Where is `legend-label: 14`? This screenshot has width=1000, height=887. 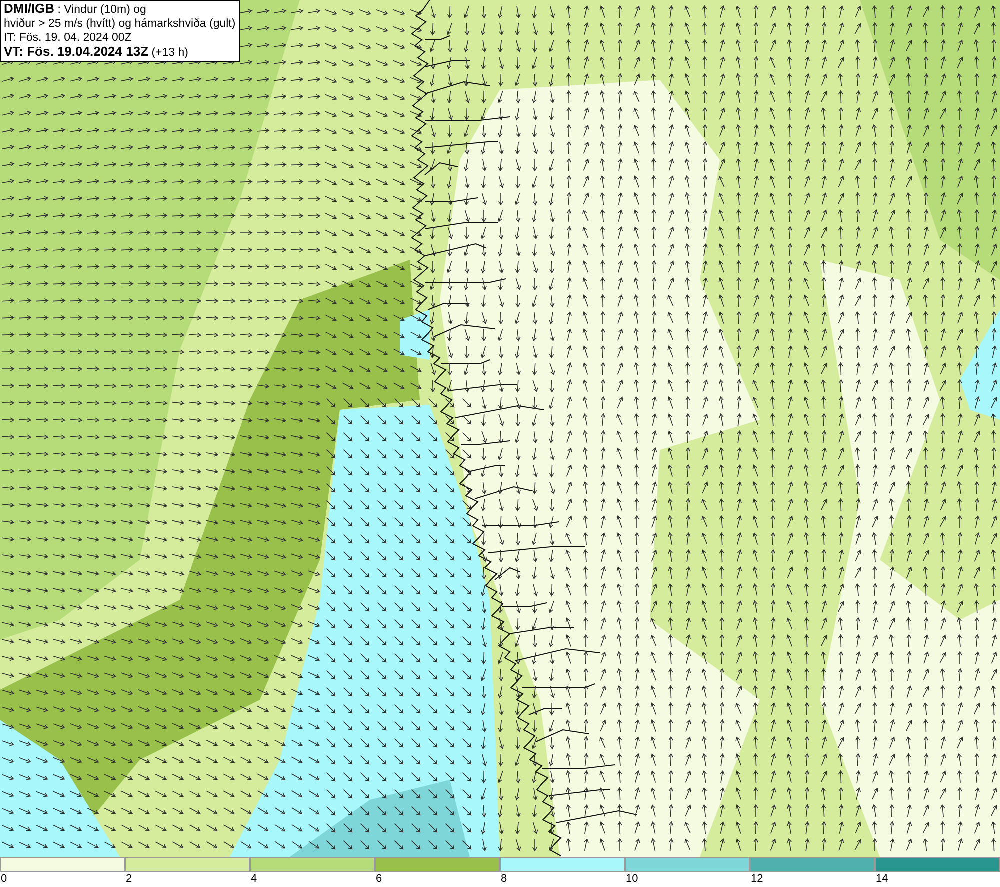 legend-label: 14 is located at coordinates (881, 879).